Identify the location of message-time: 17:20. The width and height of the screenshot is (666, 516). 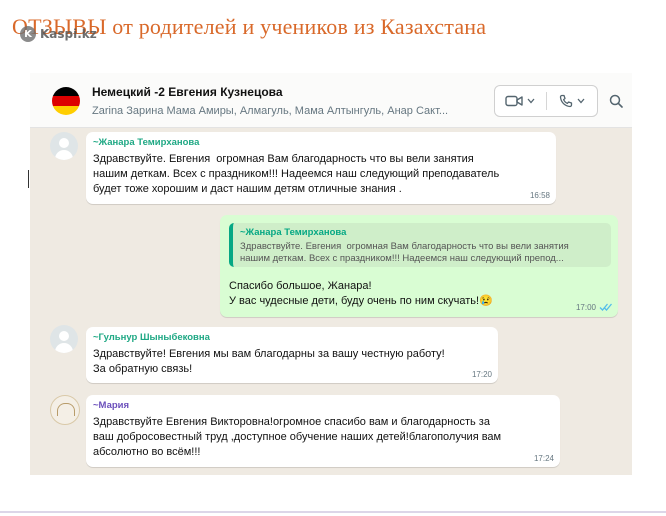
(481, 374).